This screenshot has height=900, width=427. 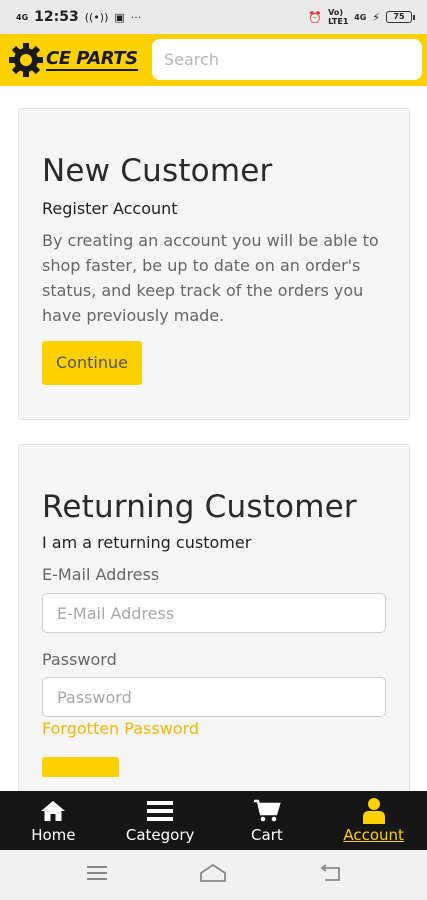 I want to click on email-label: E-Mail Address, so click(x=101, y=574).